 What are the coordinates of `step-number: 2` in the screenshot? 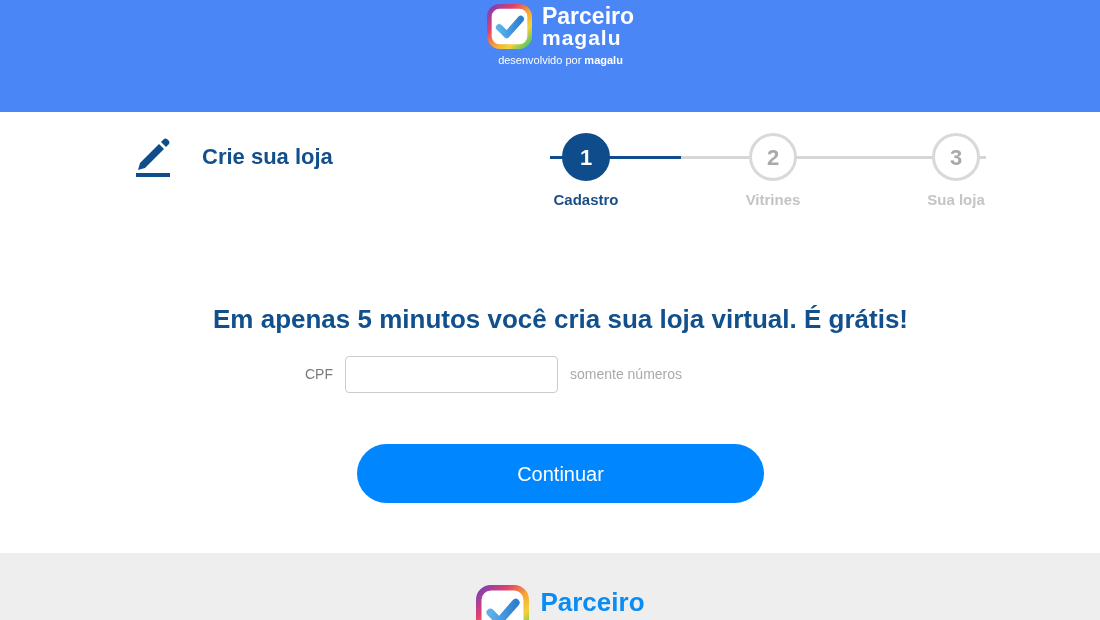 It's located at (773, 157).